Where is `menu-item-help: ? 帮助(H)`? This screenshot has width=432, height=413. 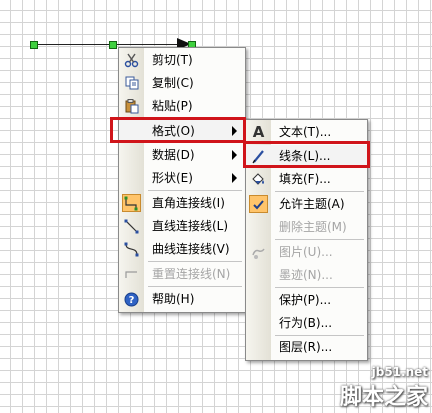
menu-item-help: ? 帮助(H) is located at coordinates (182, 299).